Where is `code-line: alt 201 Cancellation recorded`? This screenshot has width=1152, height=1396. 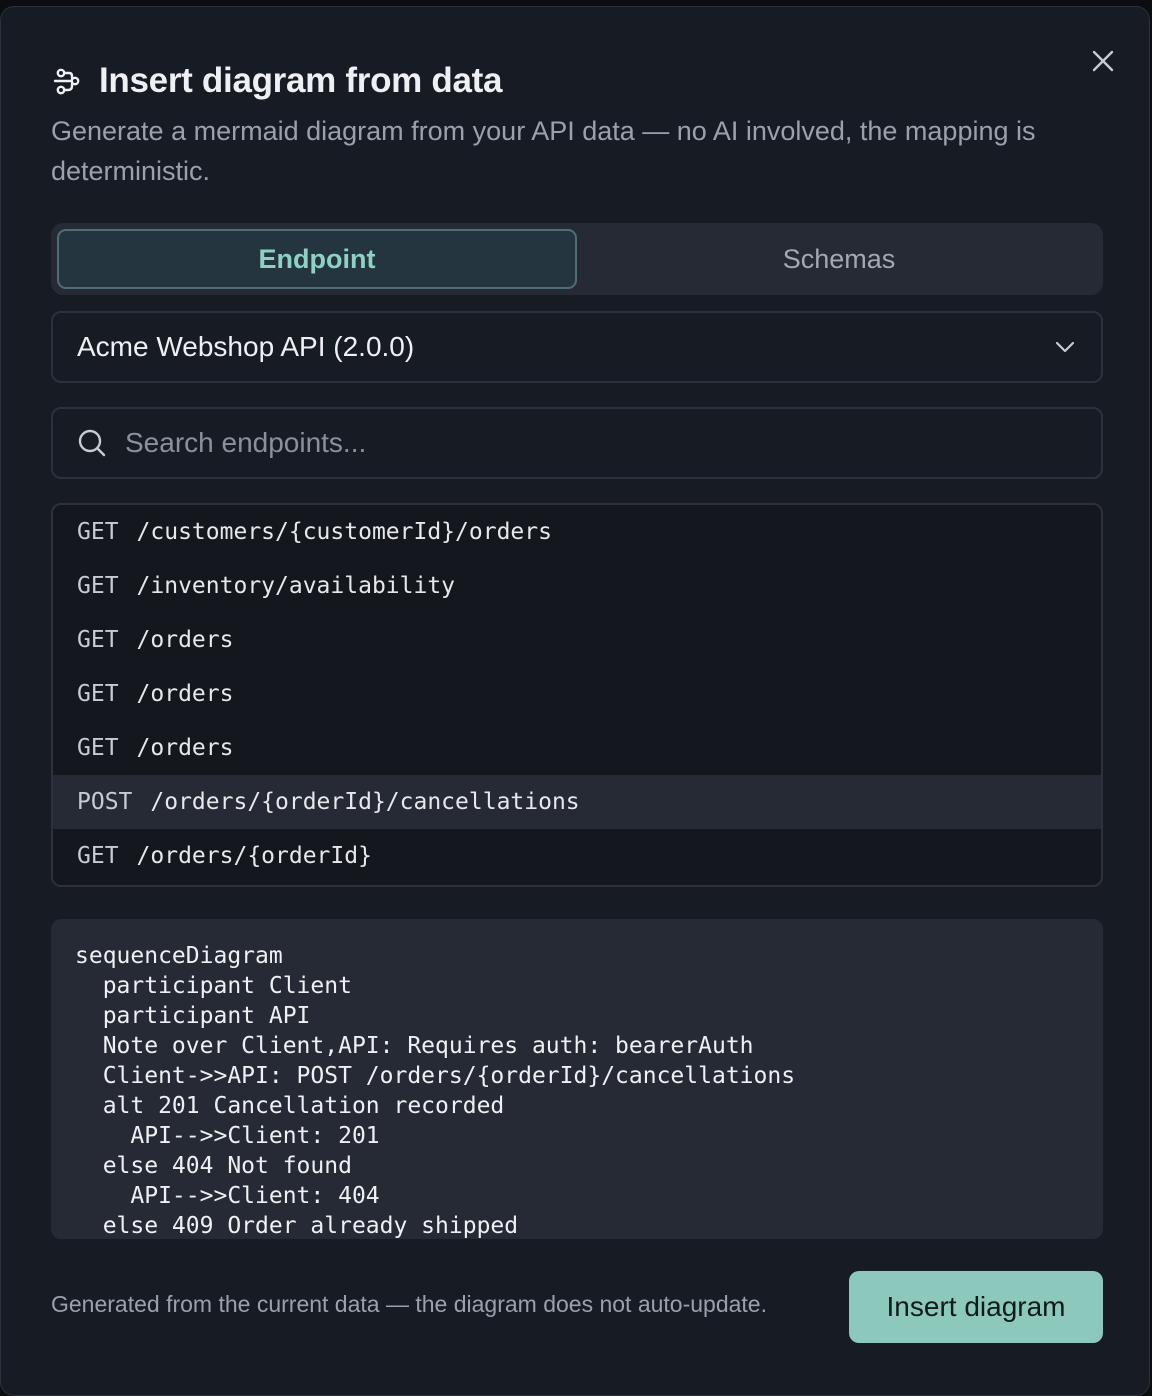 code-line: alt 201 Cancellation recorded is located at coordinates (290, 1106).